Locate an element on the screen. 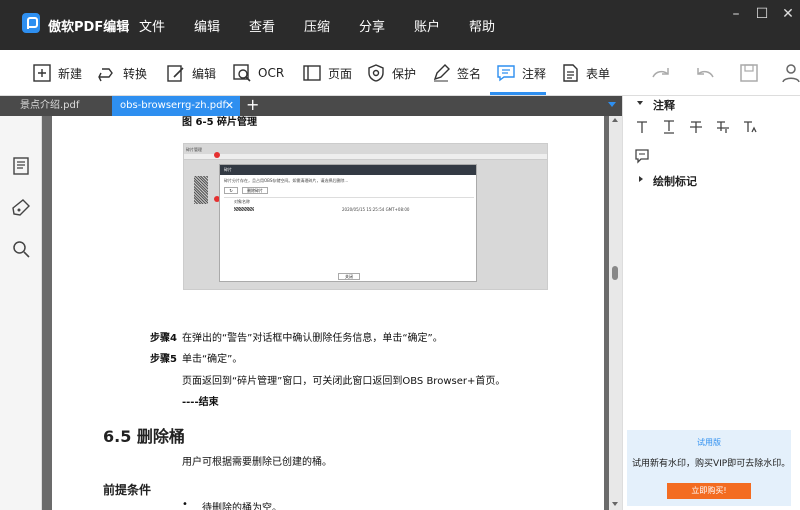 The width and height of the screenshot is (800, 510). step4-label: 步骤4 is located at coordinates (163, 338).